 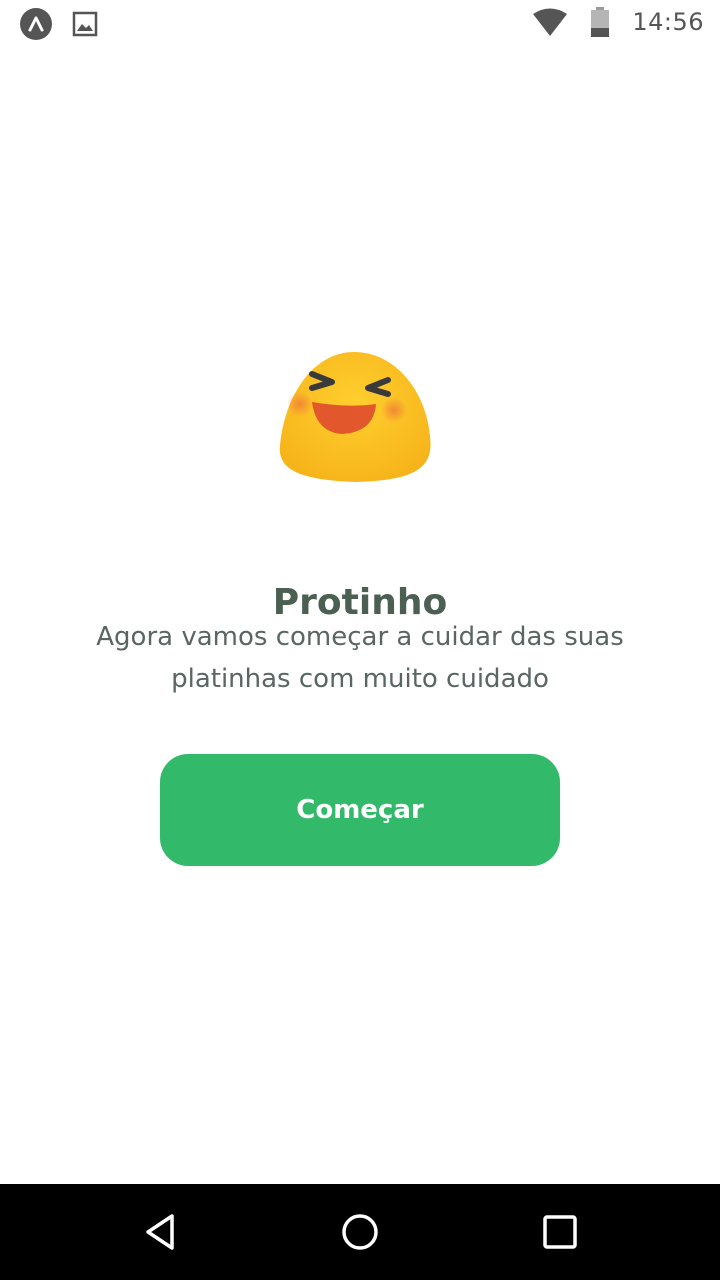 What do you see at coordinates (36, 24) in the screenshot?
I see `expo-icon` at bounding box center [36, 24].